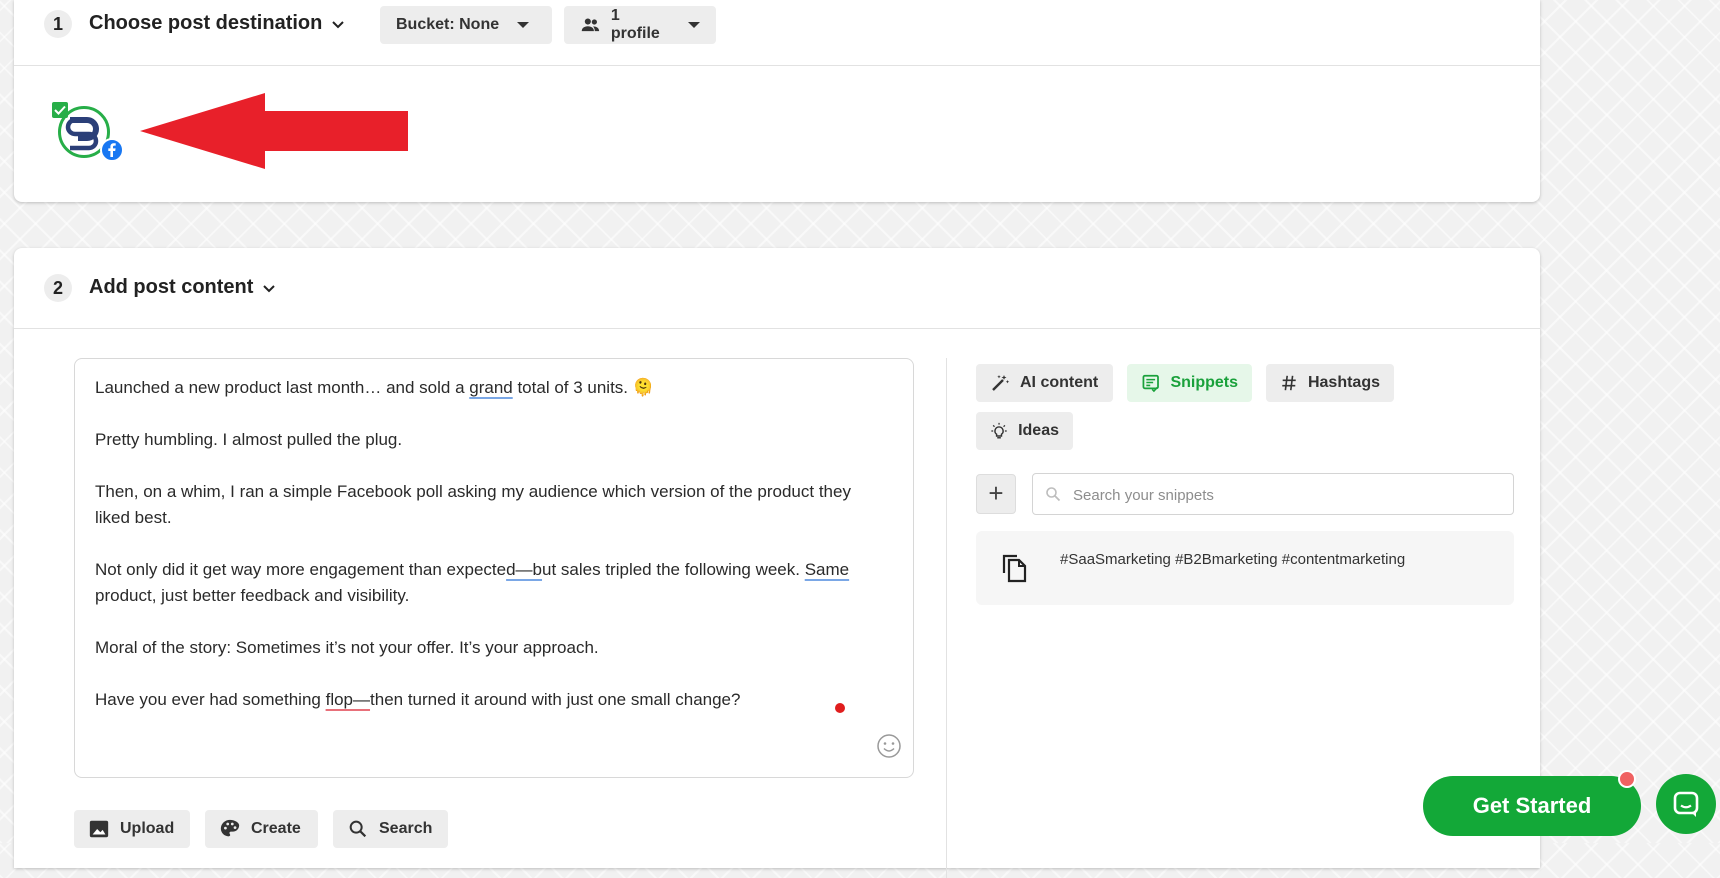  Describe the element at coordinates (112, 150) in the screenshot. I see `facebook-icon` at that location.